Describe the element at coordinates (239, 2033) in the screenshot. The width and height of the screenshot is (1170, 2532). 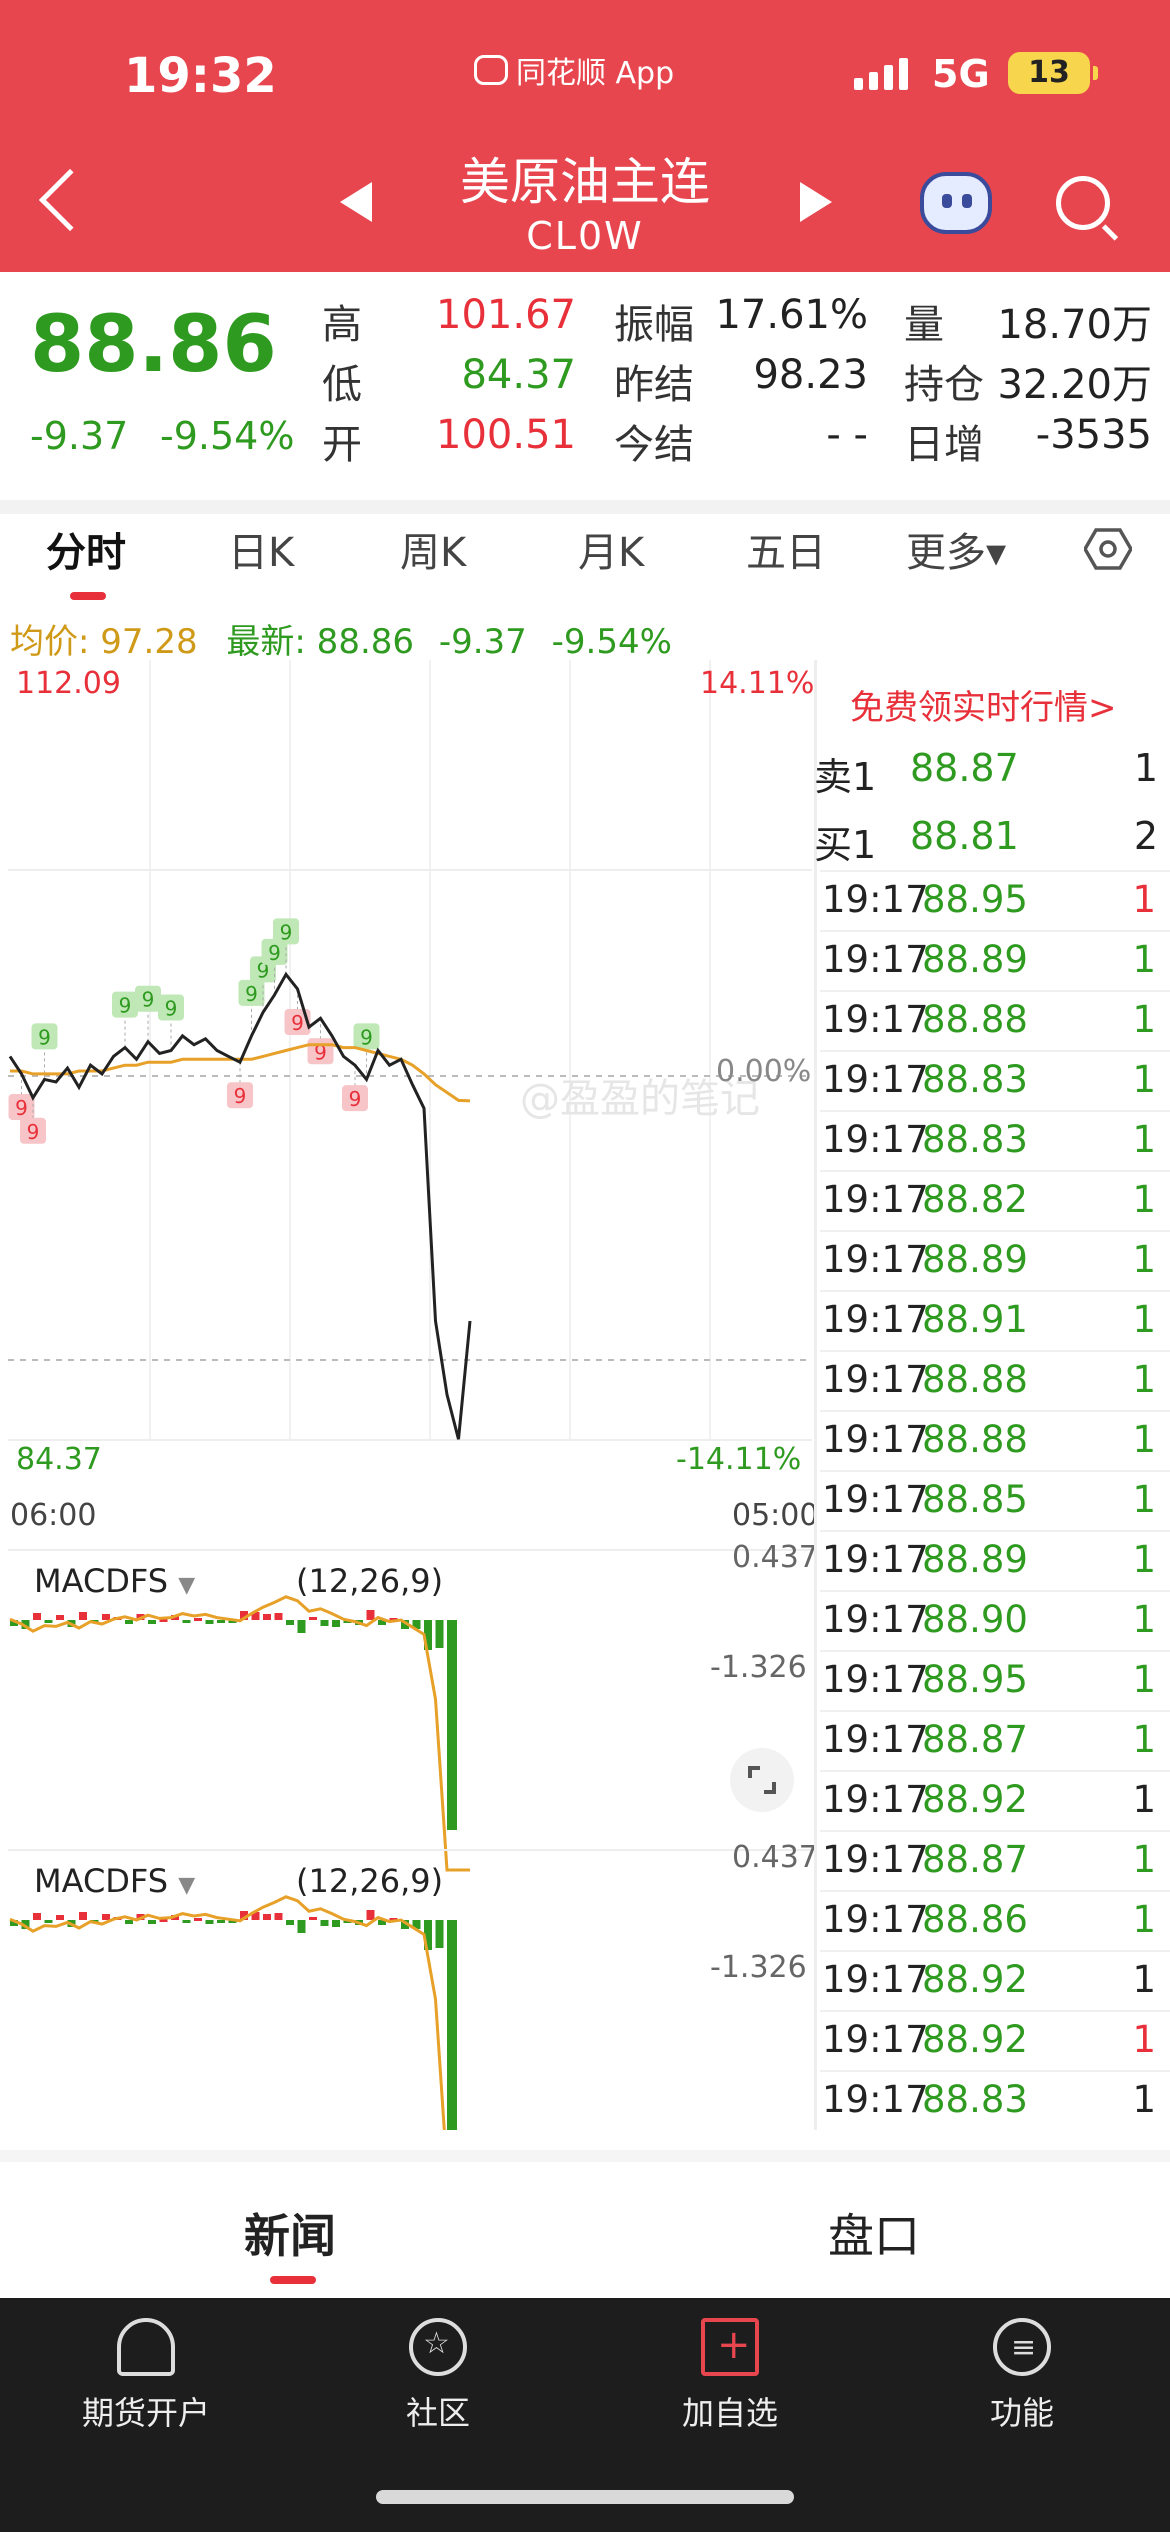
I see `macd-signal-line` at that location.